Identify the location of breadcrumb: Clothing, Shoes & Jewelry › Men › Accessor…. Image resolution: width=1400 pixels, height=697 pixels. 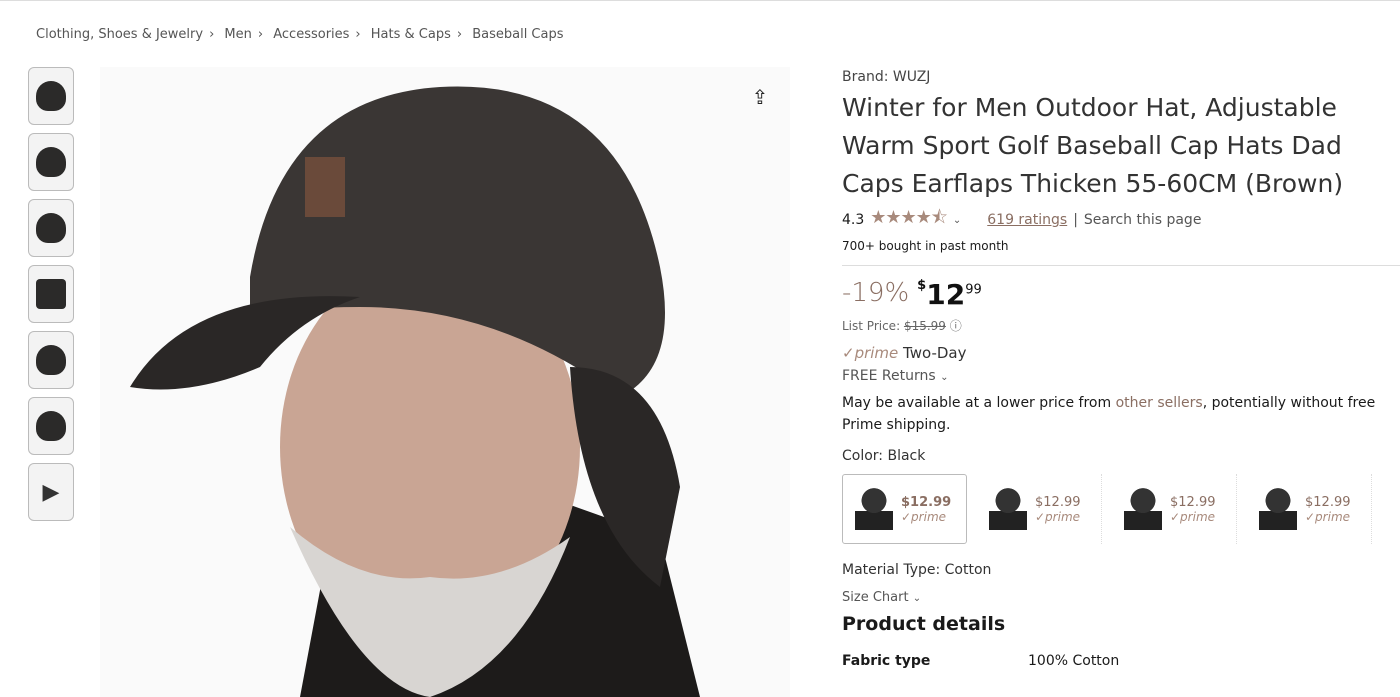
(300, 34).